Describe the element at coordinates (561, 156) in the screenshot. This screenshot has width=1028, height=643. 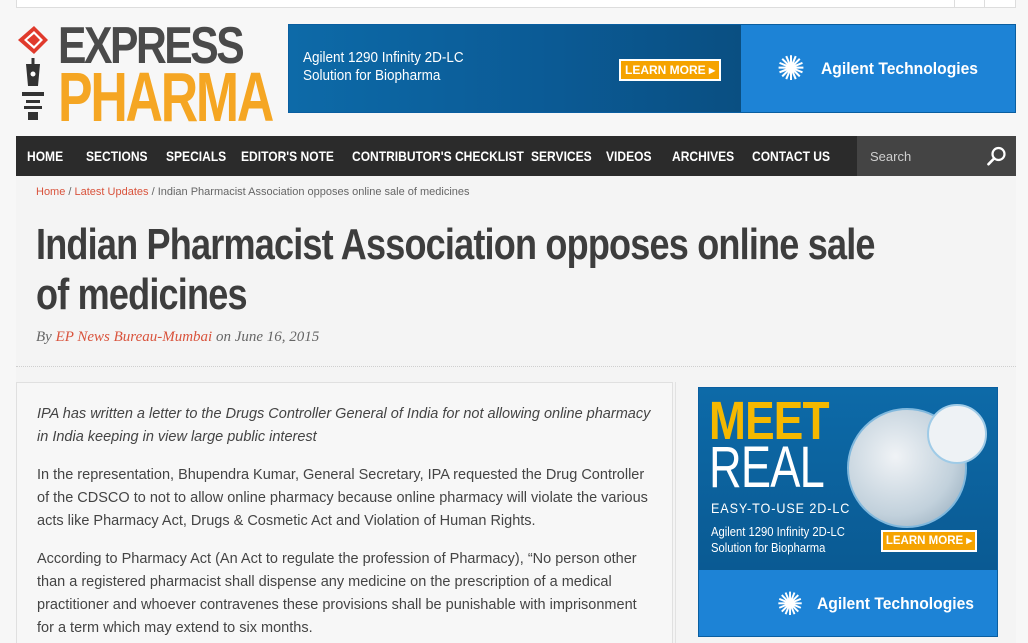
I see `nav-item-services: SERVICES` at that location.